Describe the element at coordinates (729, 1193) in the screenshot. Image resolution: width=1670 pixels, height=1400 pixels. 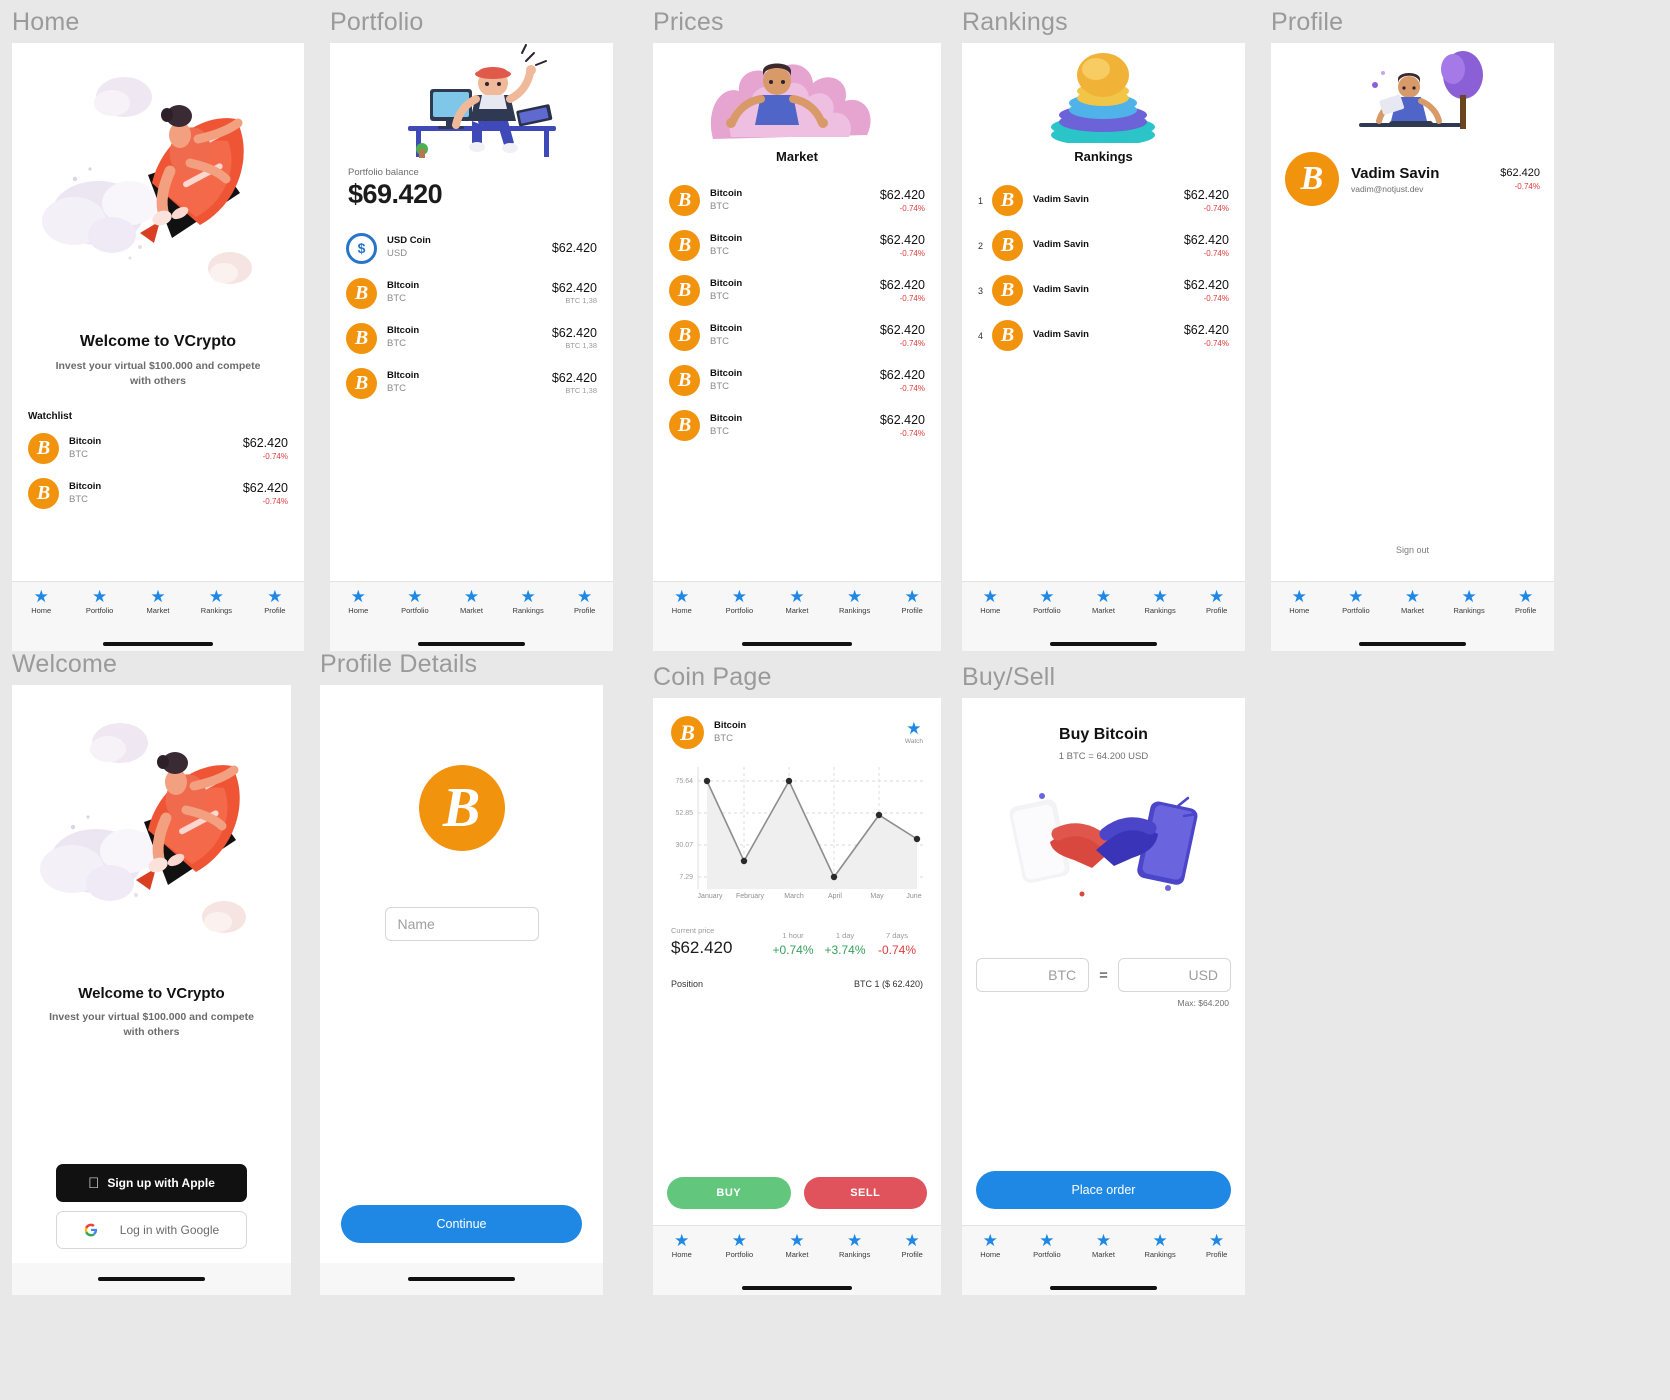
I see `buy-button: BUY` at that location.